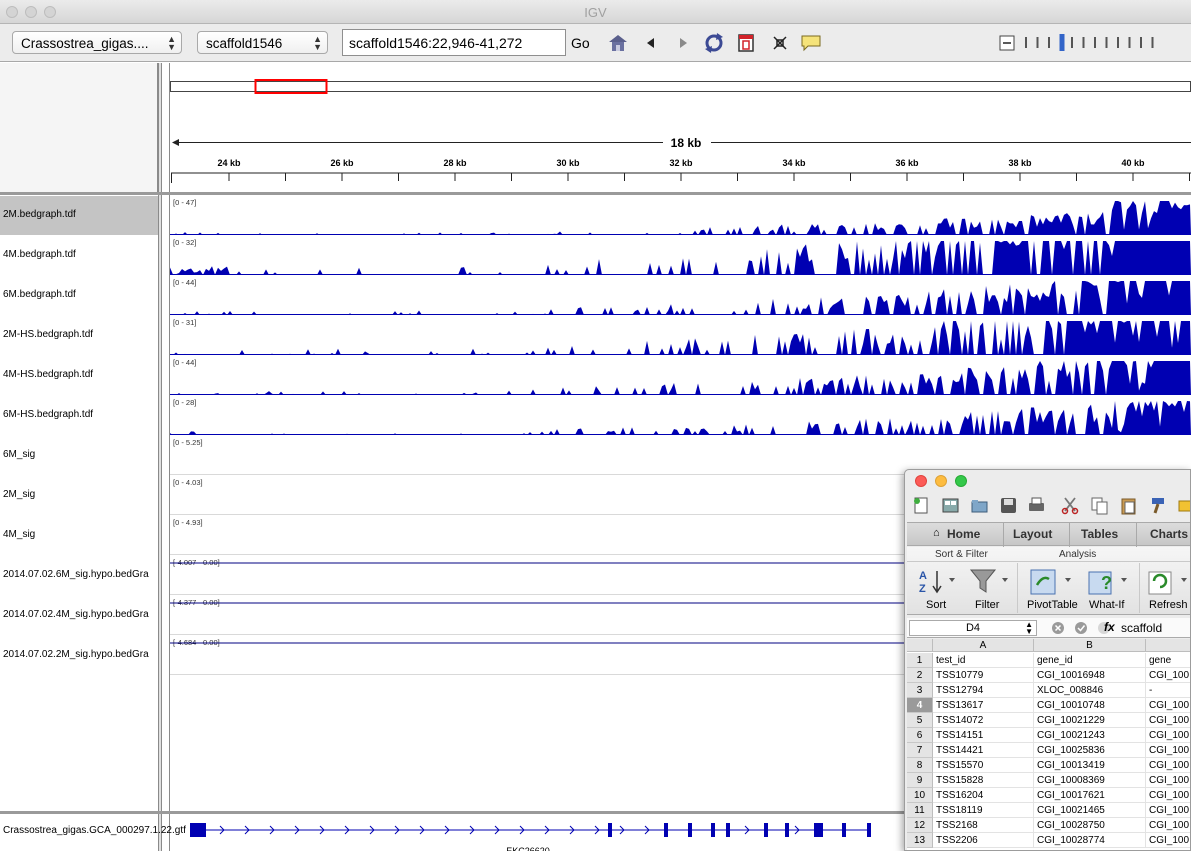  I want to click on track-name: 6M.bedgraph.tdf, so click(79, 294).